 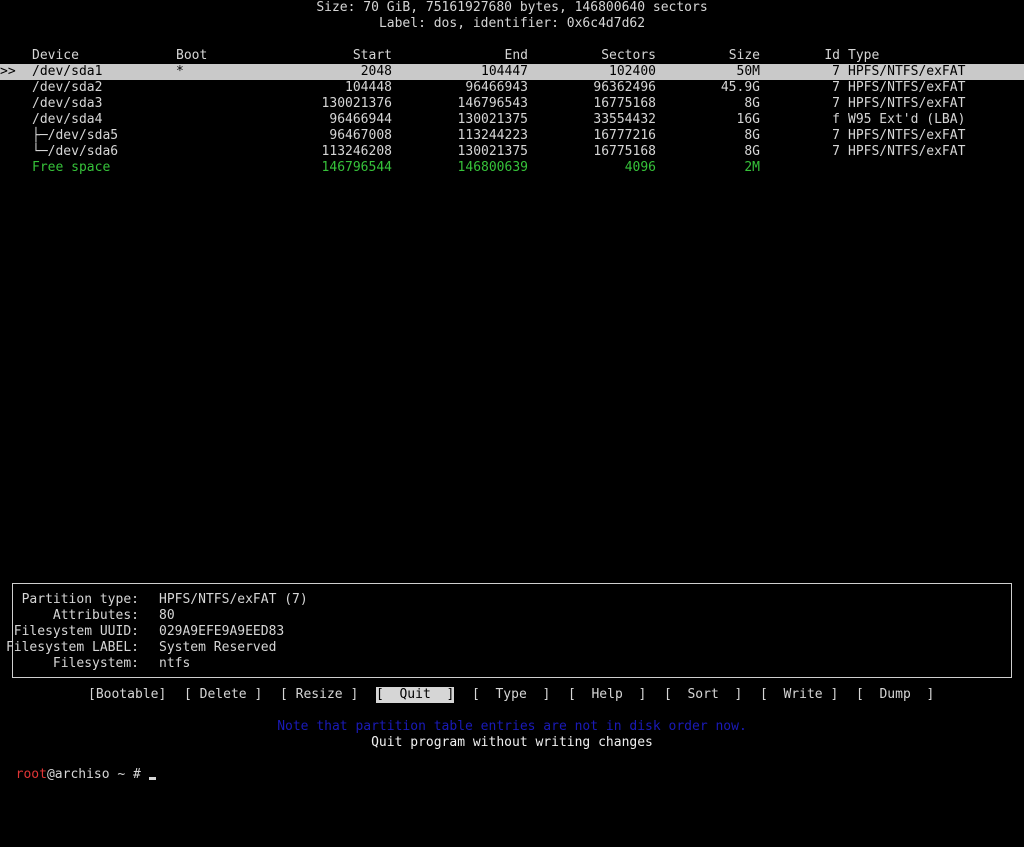 I want to click on write-button: [ Write ], so click(x=799, y=695).